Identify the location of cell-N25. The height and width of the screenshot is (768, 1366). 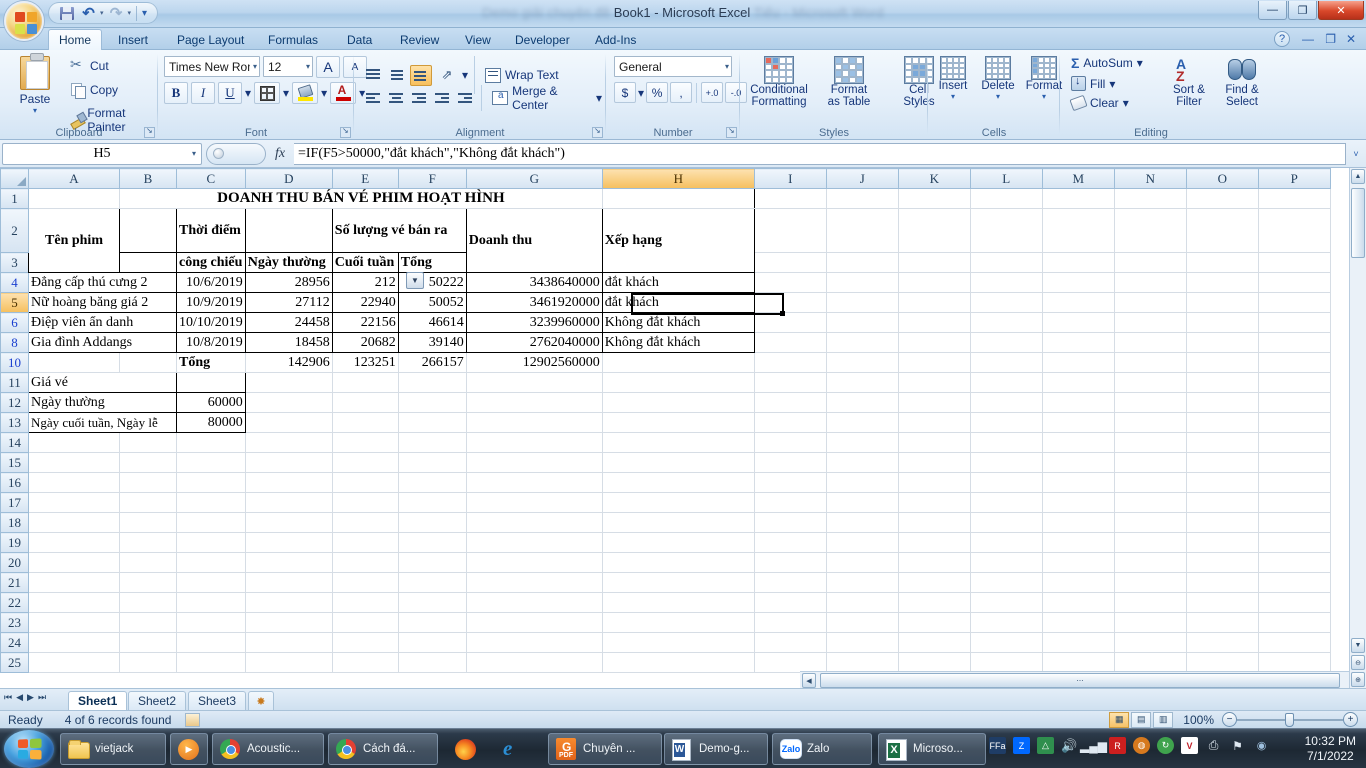
(1150, 662).